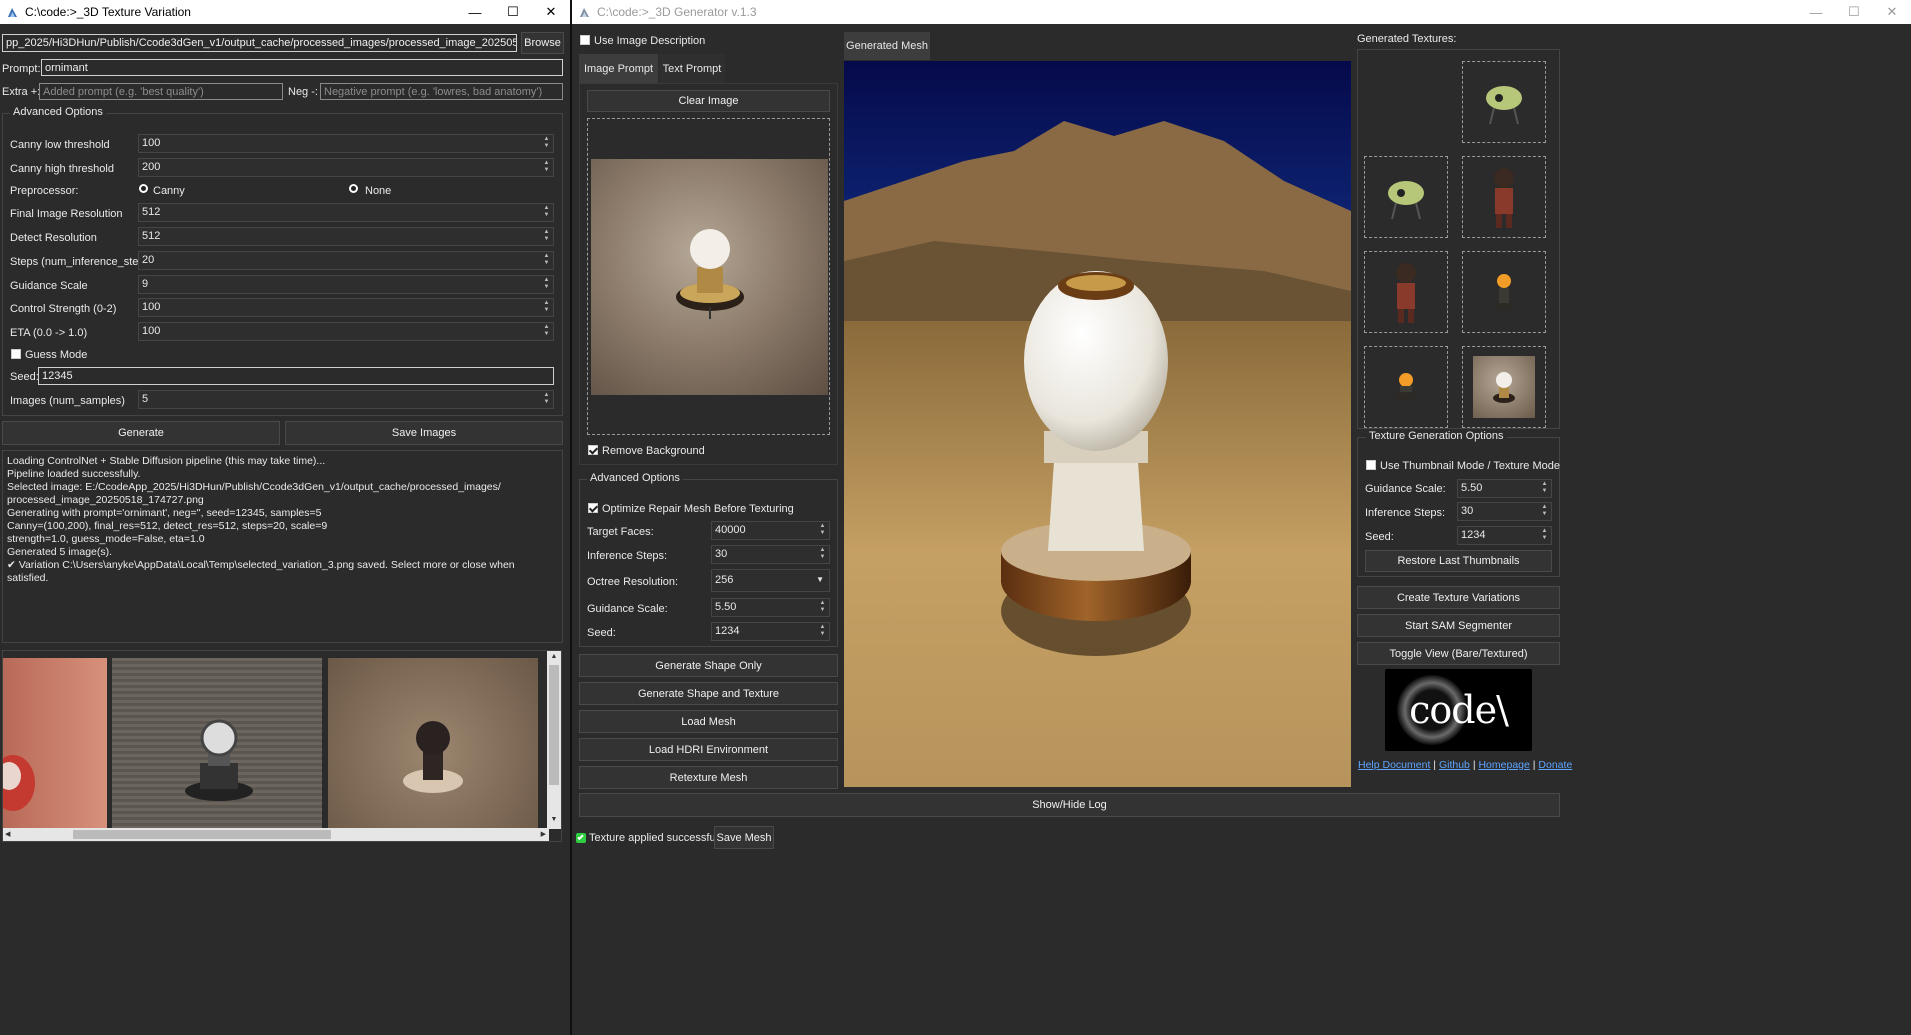 This screenshot has height=1035, width=1911. Describe the element at coordinates (593, 508) in the screenshot. I see `optimize-checkbox` at that location.